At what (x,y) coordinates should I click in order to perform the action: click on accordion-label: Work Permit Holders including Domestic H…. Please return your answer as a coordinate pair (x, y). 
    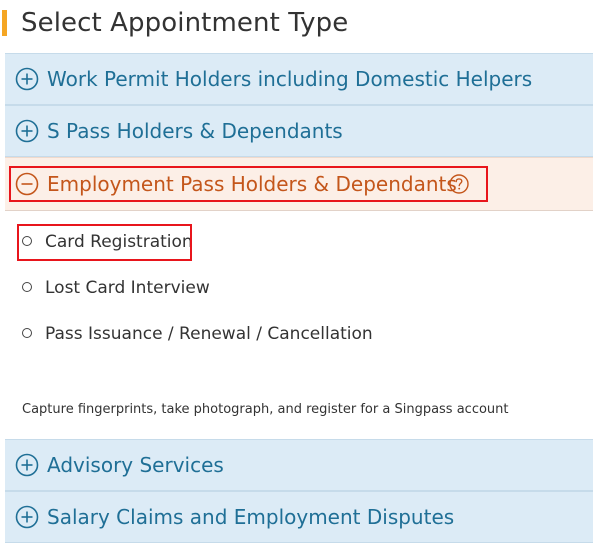
    Looking at the image, I should click on (290, 79).